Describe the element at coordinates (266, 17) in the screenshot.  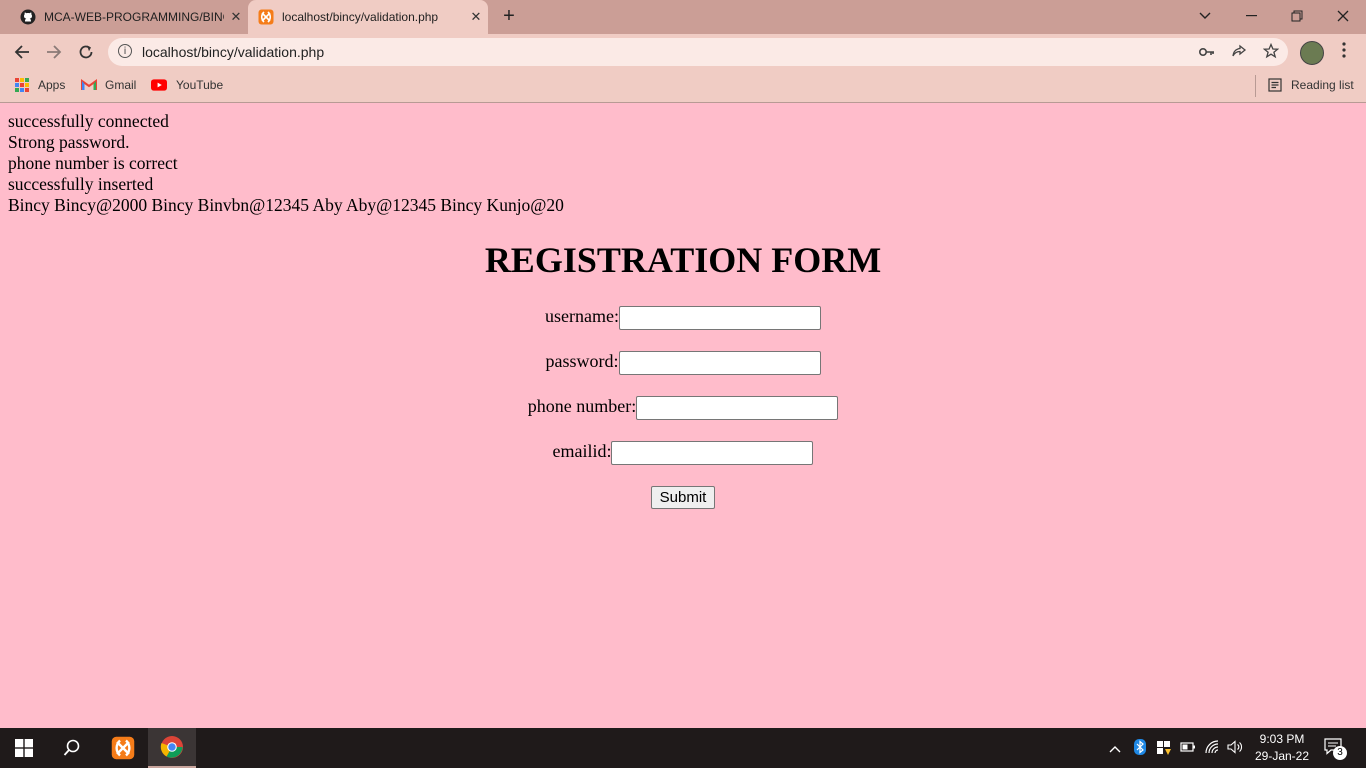
I see `xampp-icon` at that location.